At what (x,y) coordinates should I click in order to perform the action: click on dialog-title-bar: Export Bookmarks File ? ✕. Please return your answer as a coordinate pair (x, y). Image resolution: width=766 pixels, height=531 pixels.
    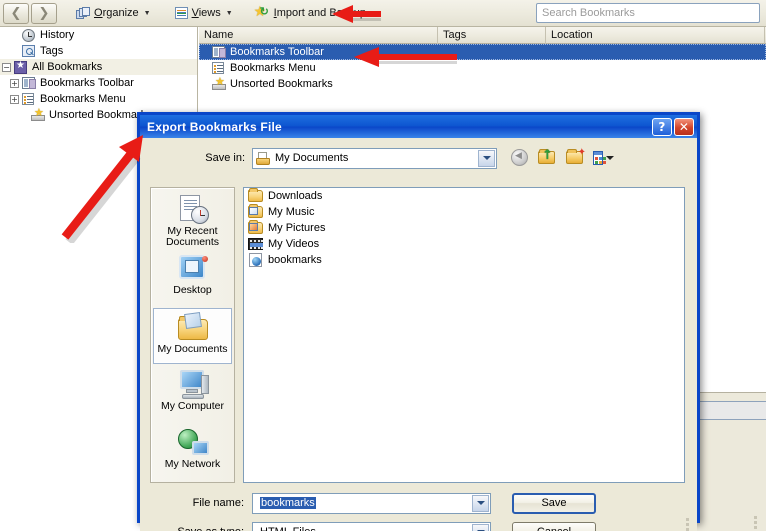
    Looking at the image, I should click on (418, 126).